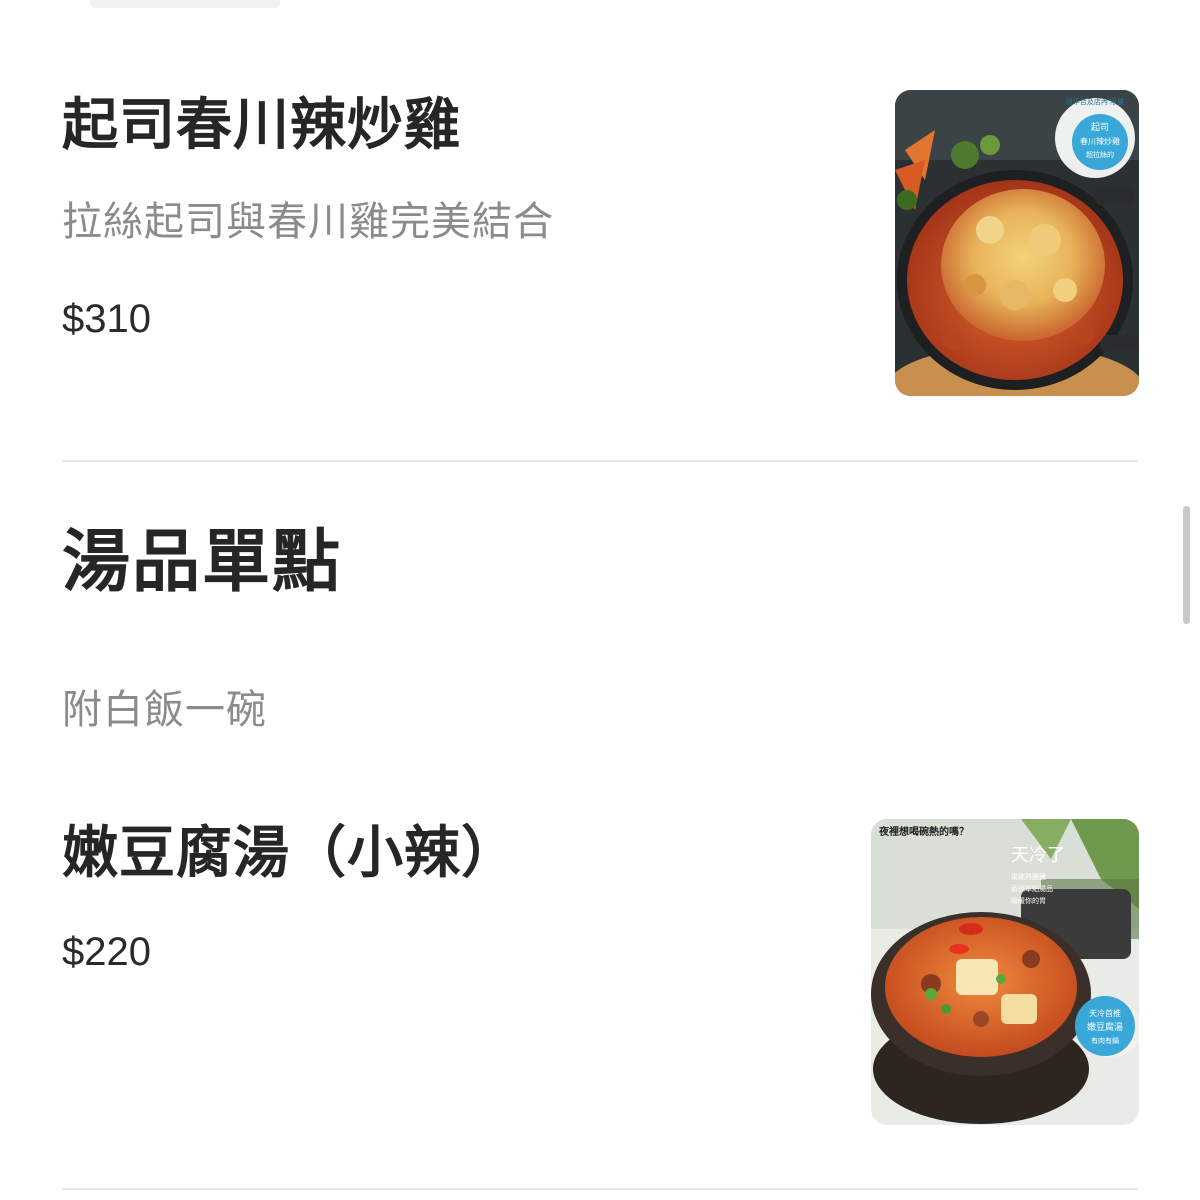  Describe the element at coordinates (1105, 1040) in the screenshot. I see `photo-badge-3: 有肉有鍋` at that location.